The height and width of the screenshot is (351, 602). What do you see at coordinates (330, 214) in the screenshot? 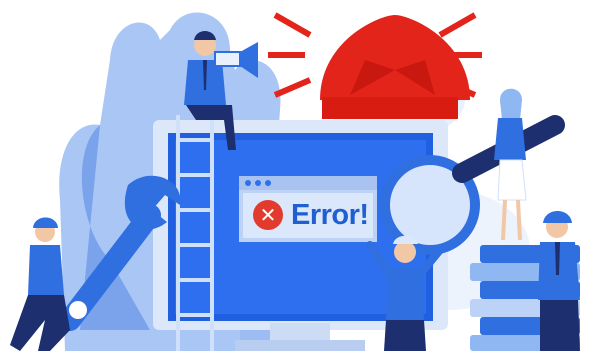
I see `error-text: Error!` at bounding box center [330, 214].